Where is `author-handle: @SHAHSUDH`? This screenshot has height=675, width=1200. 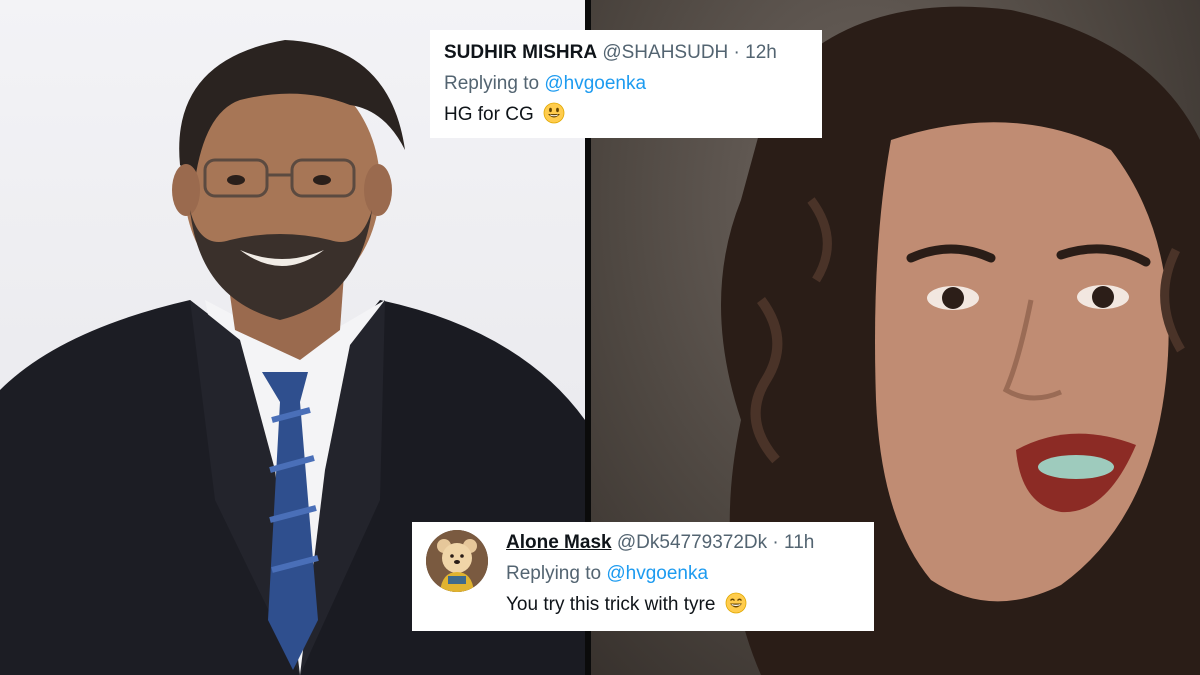 author-handle: @SHAHSUDH is located at coordinates (665, 52).